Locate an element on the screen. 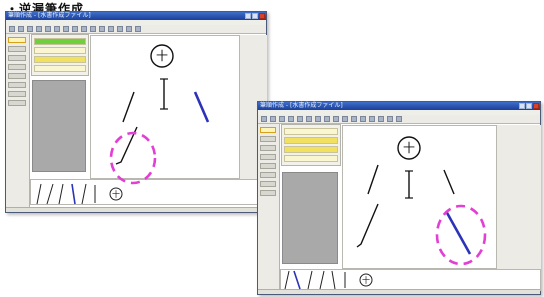  stroke-left-lower is located at coordinates (367, 225).